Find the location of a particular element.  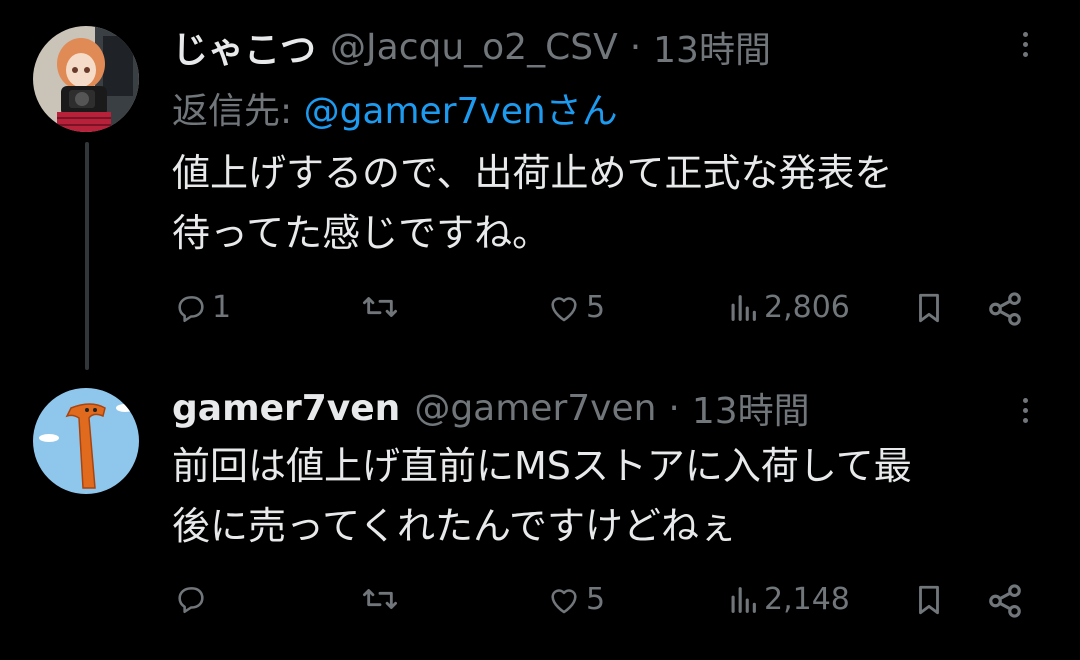

reply-to-line: 返信先: @gamer7venさん is located at coordinates (395, 108).